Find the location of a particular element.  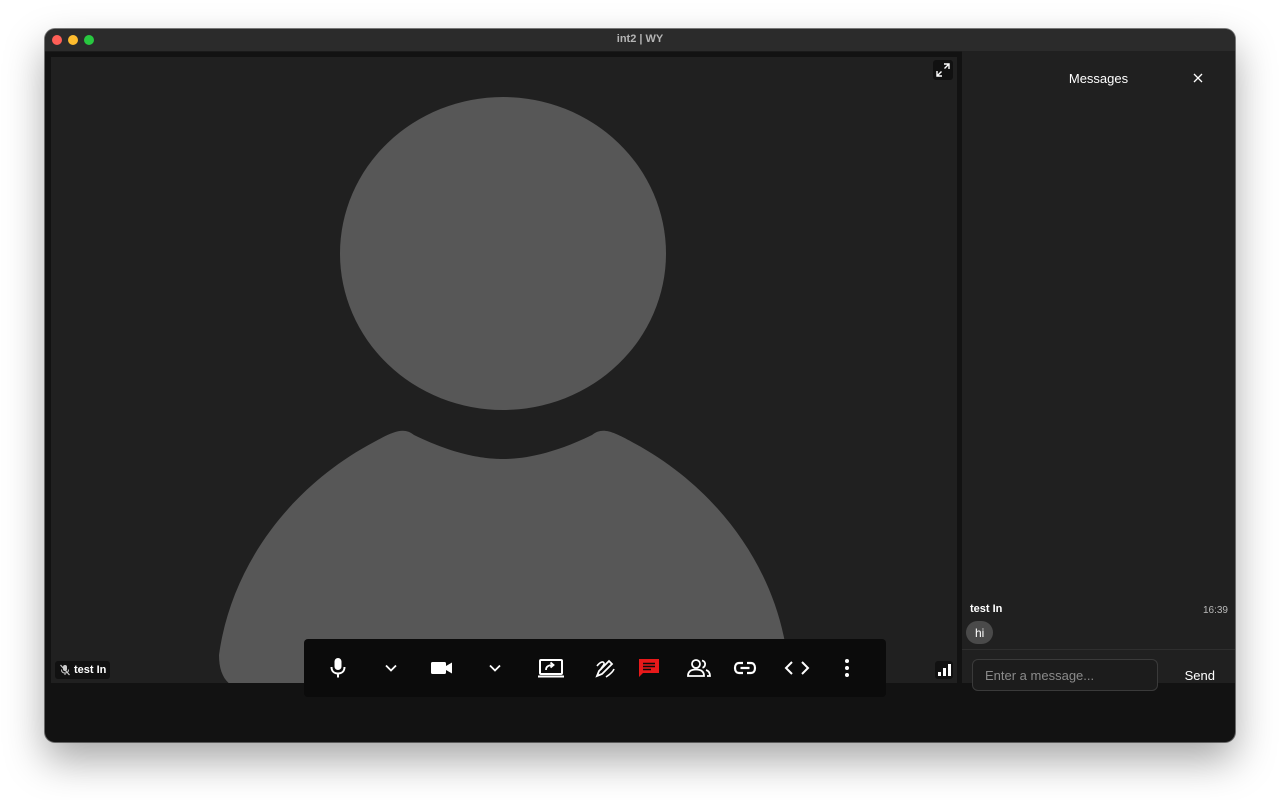

chat-icon is located at coordinates (649, 668).